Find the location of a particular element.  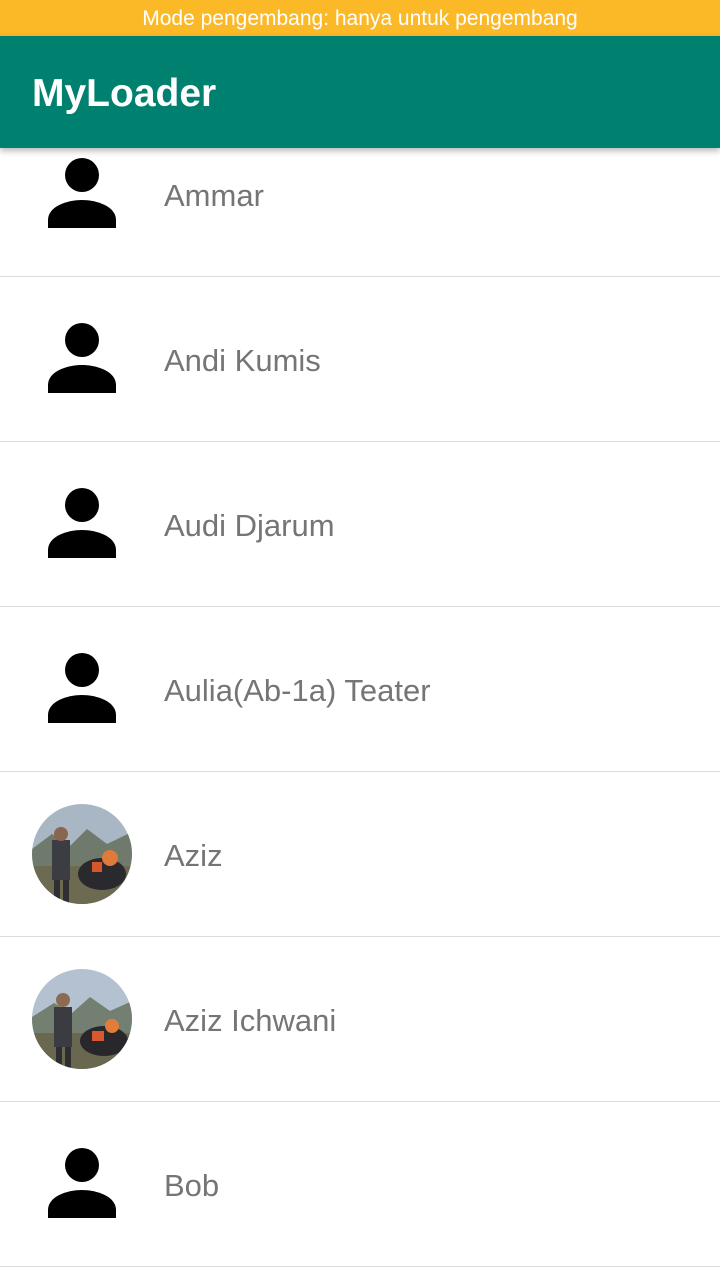

contact-name: Aziz is located at coordinates (193, 855).